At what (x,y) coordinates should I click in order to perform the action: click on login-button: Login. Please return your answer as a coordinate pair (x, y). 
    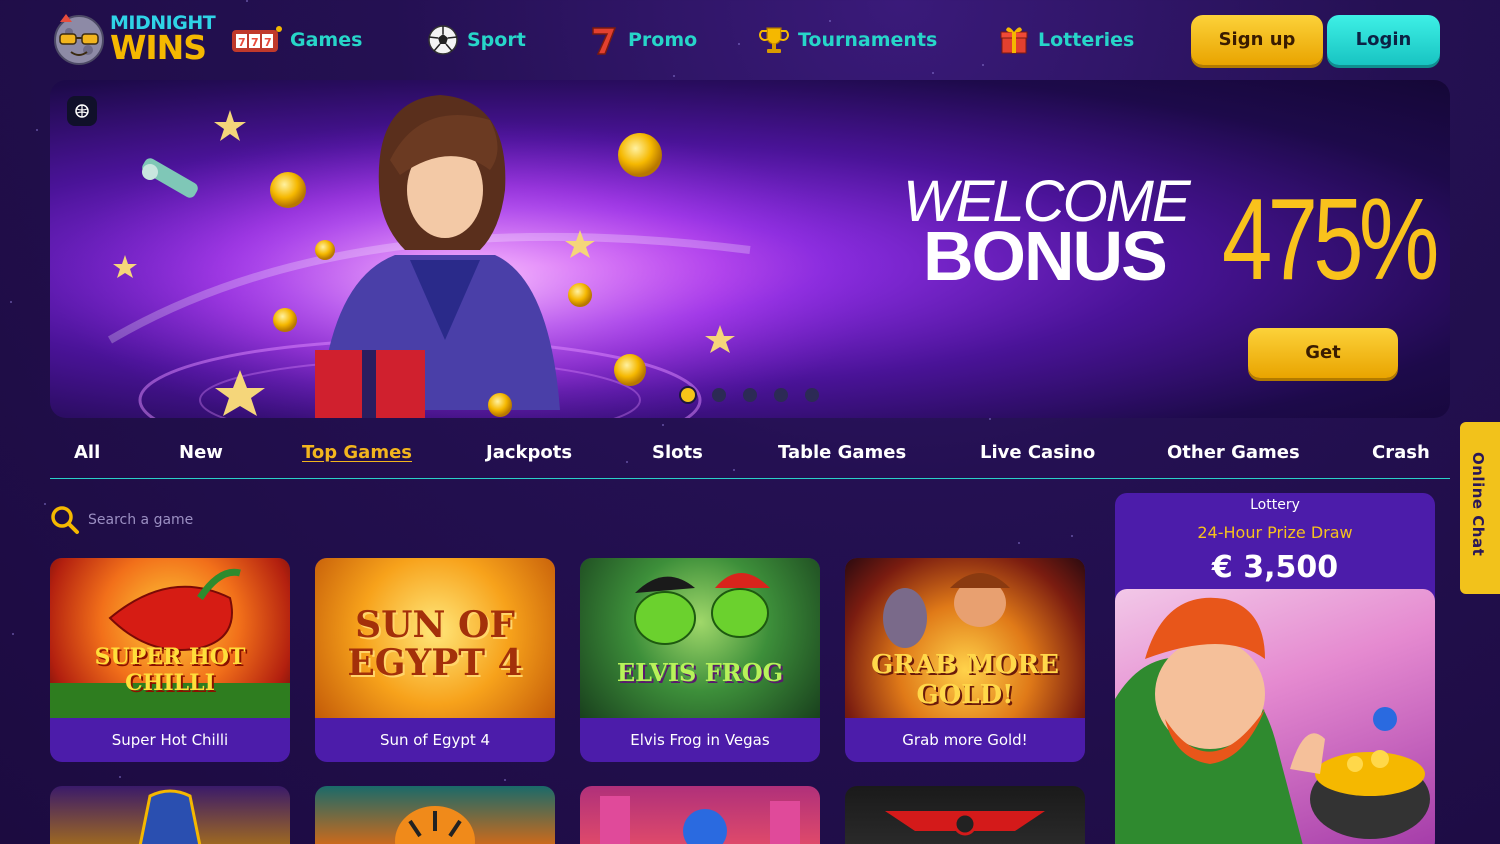
    Looking at the image, I should click on (1383, 40).